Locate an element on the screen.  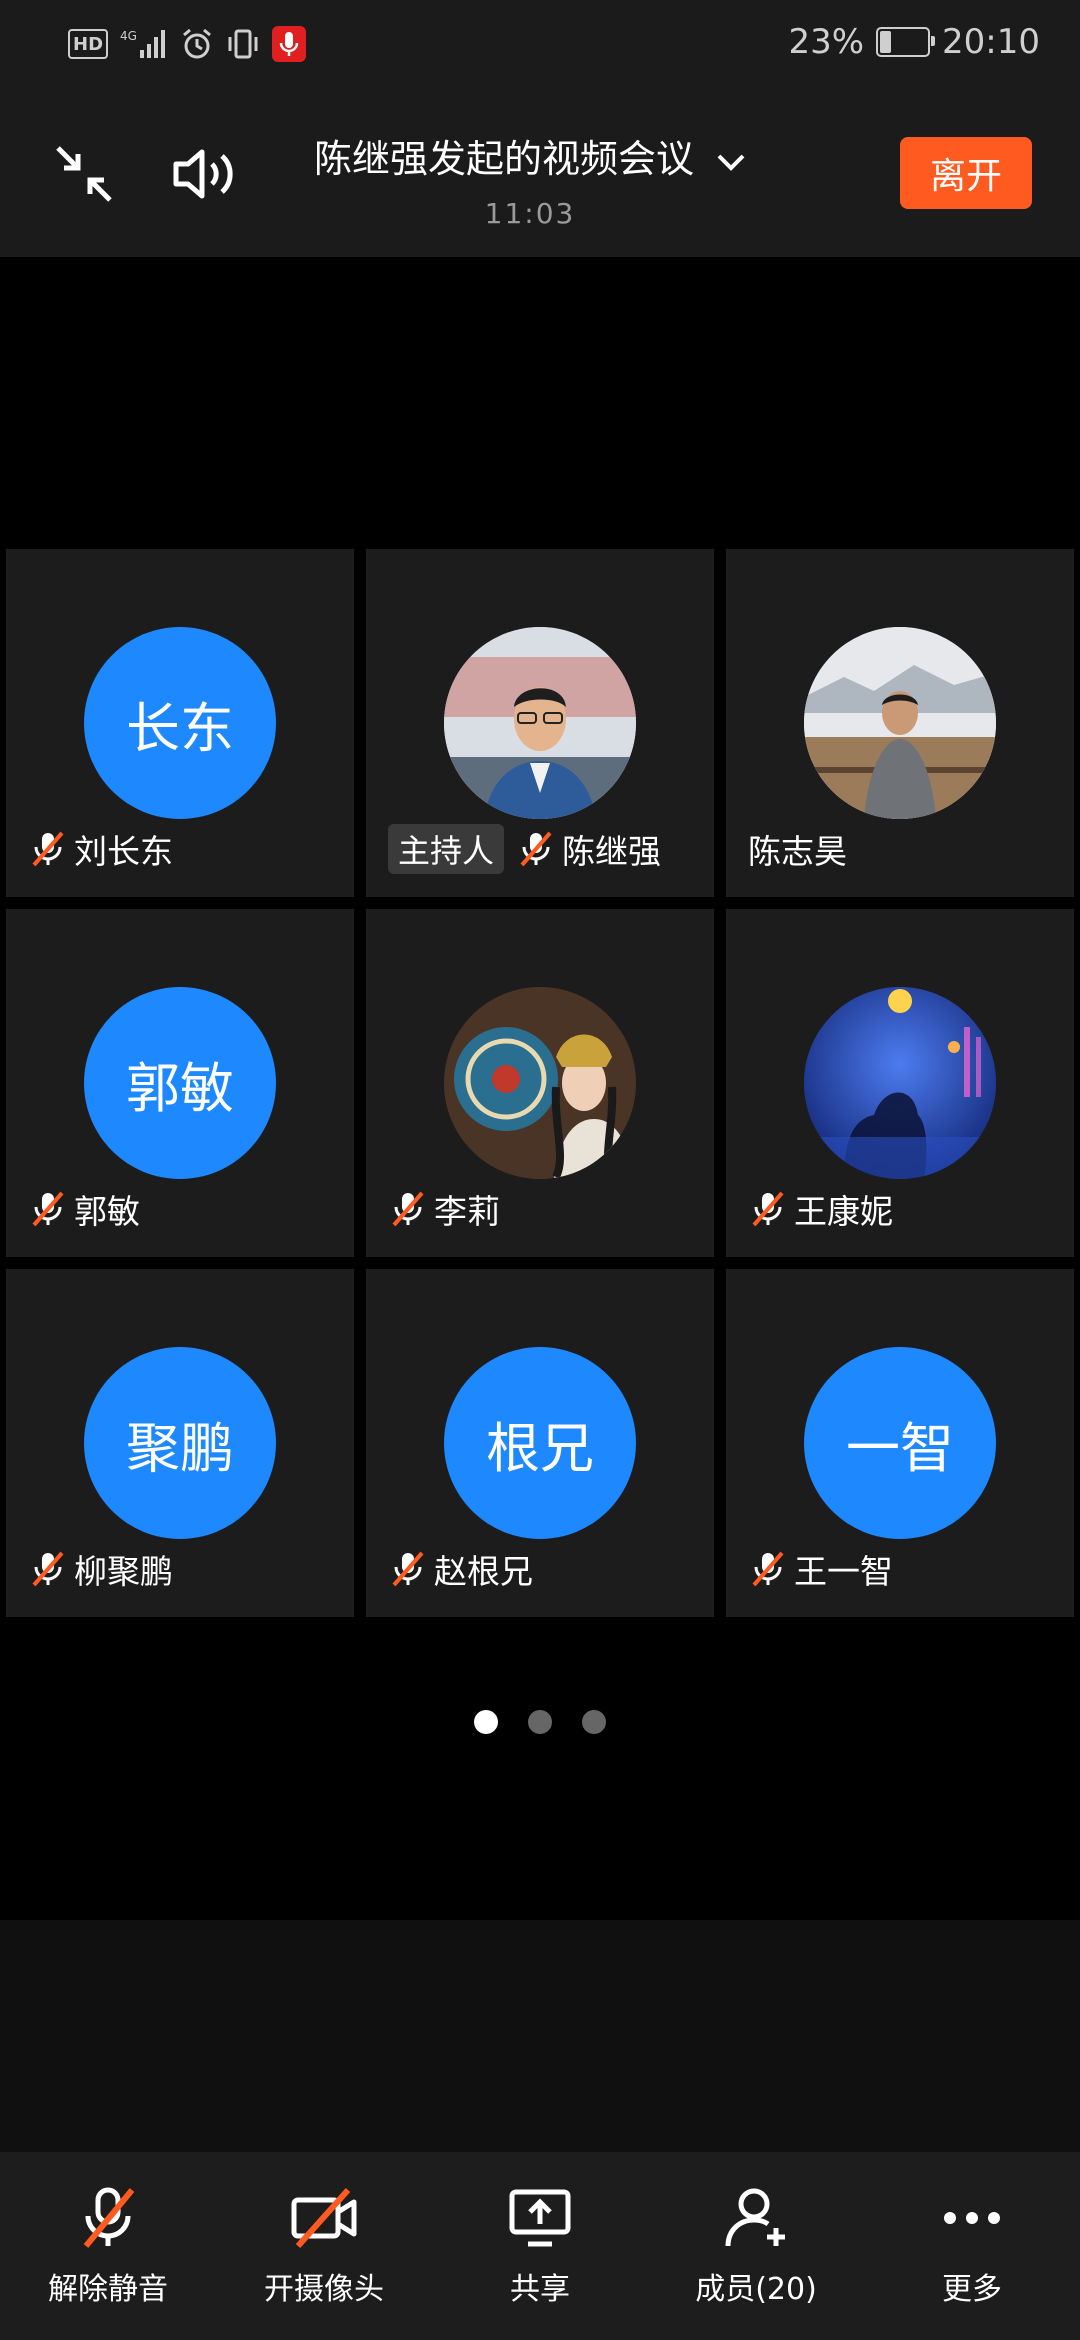
signal-4g-icon: 4G is located at coordinates (144, 44).